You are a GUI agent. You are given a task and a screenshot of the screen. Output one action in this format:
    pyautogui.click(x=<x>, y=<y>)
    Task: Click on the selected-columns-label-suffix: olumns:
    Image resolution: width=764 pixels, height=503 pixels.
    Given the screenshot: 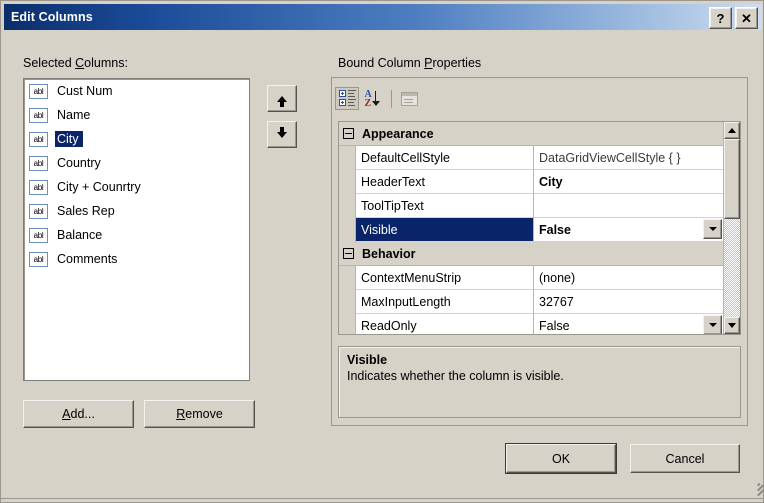 What is the action you would take?
    pyautogui.click(x=106, y=63)
    